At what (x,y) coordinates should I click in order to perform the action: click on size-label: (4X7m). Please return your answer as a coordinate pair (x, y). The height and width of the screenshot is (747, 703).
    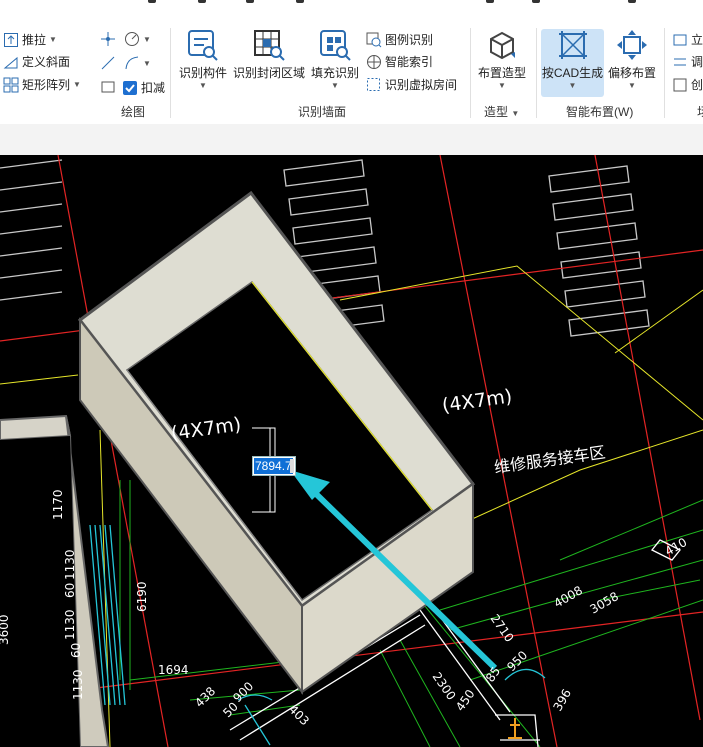
    Looking at the image, I should click on (477, 401).